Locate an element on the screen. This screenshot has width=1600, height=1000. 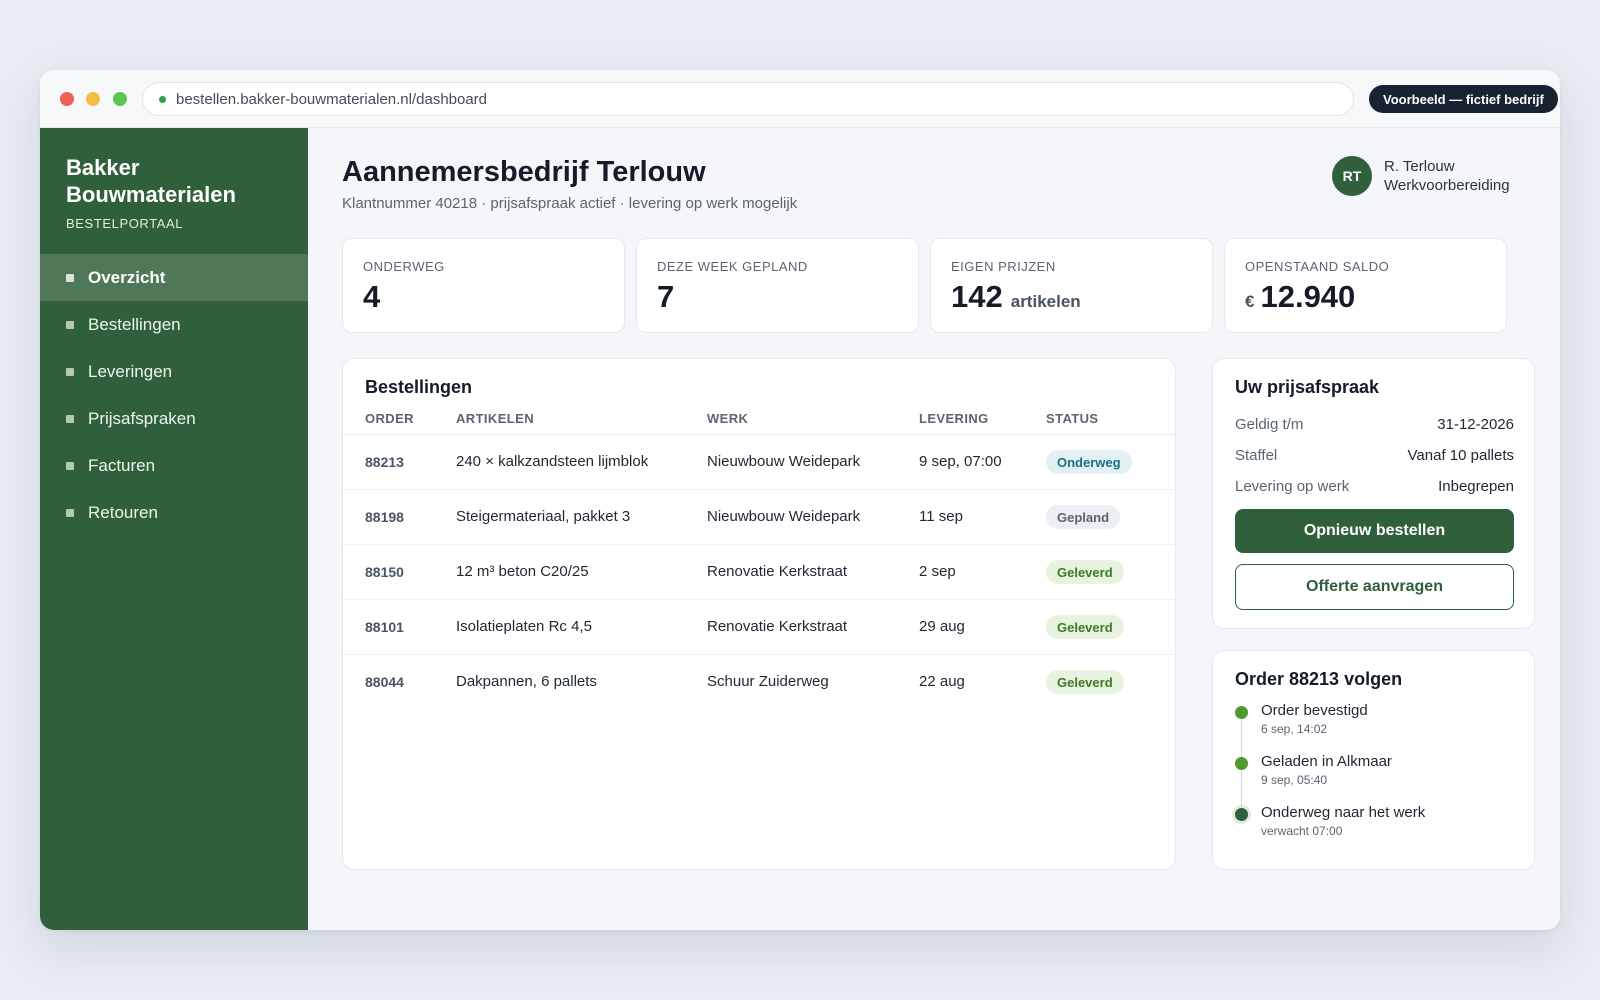
stat-unit: artikelen is located at coordinates (1045, 301).